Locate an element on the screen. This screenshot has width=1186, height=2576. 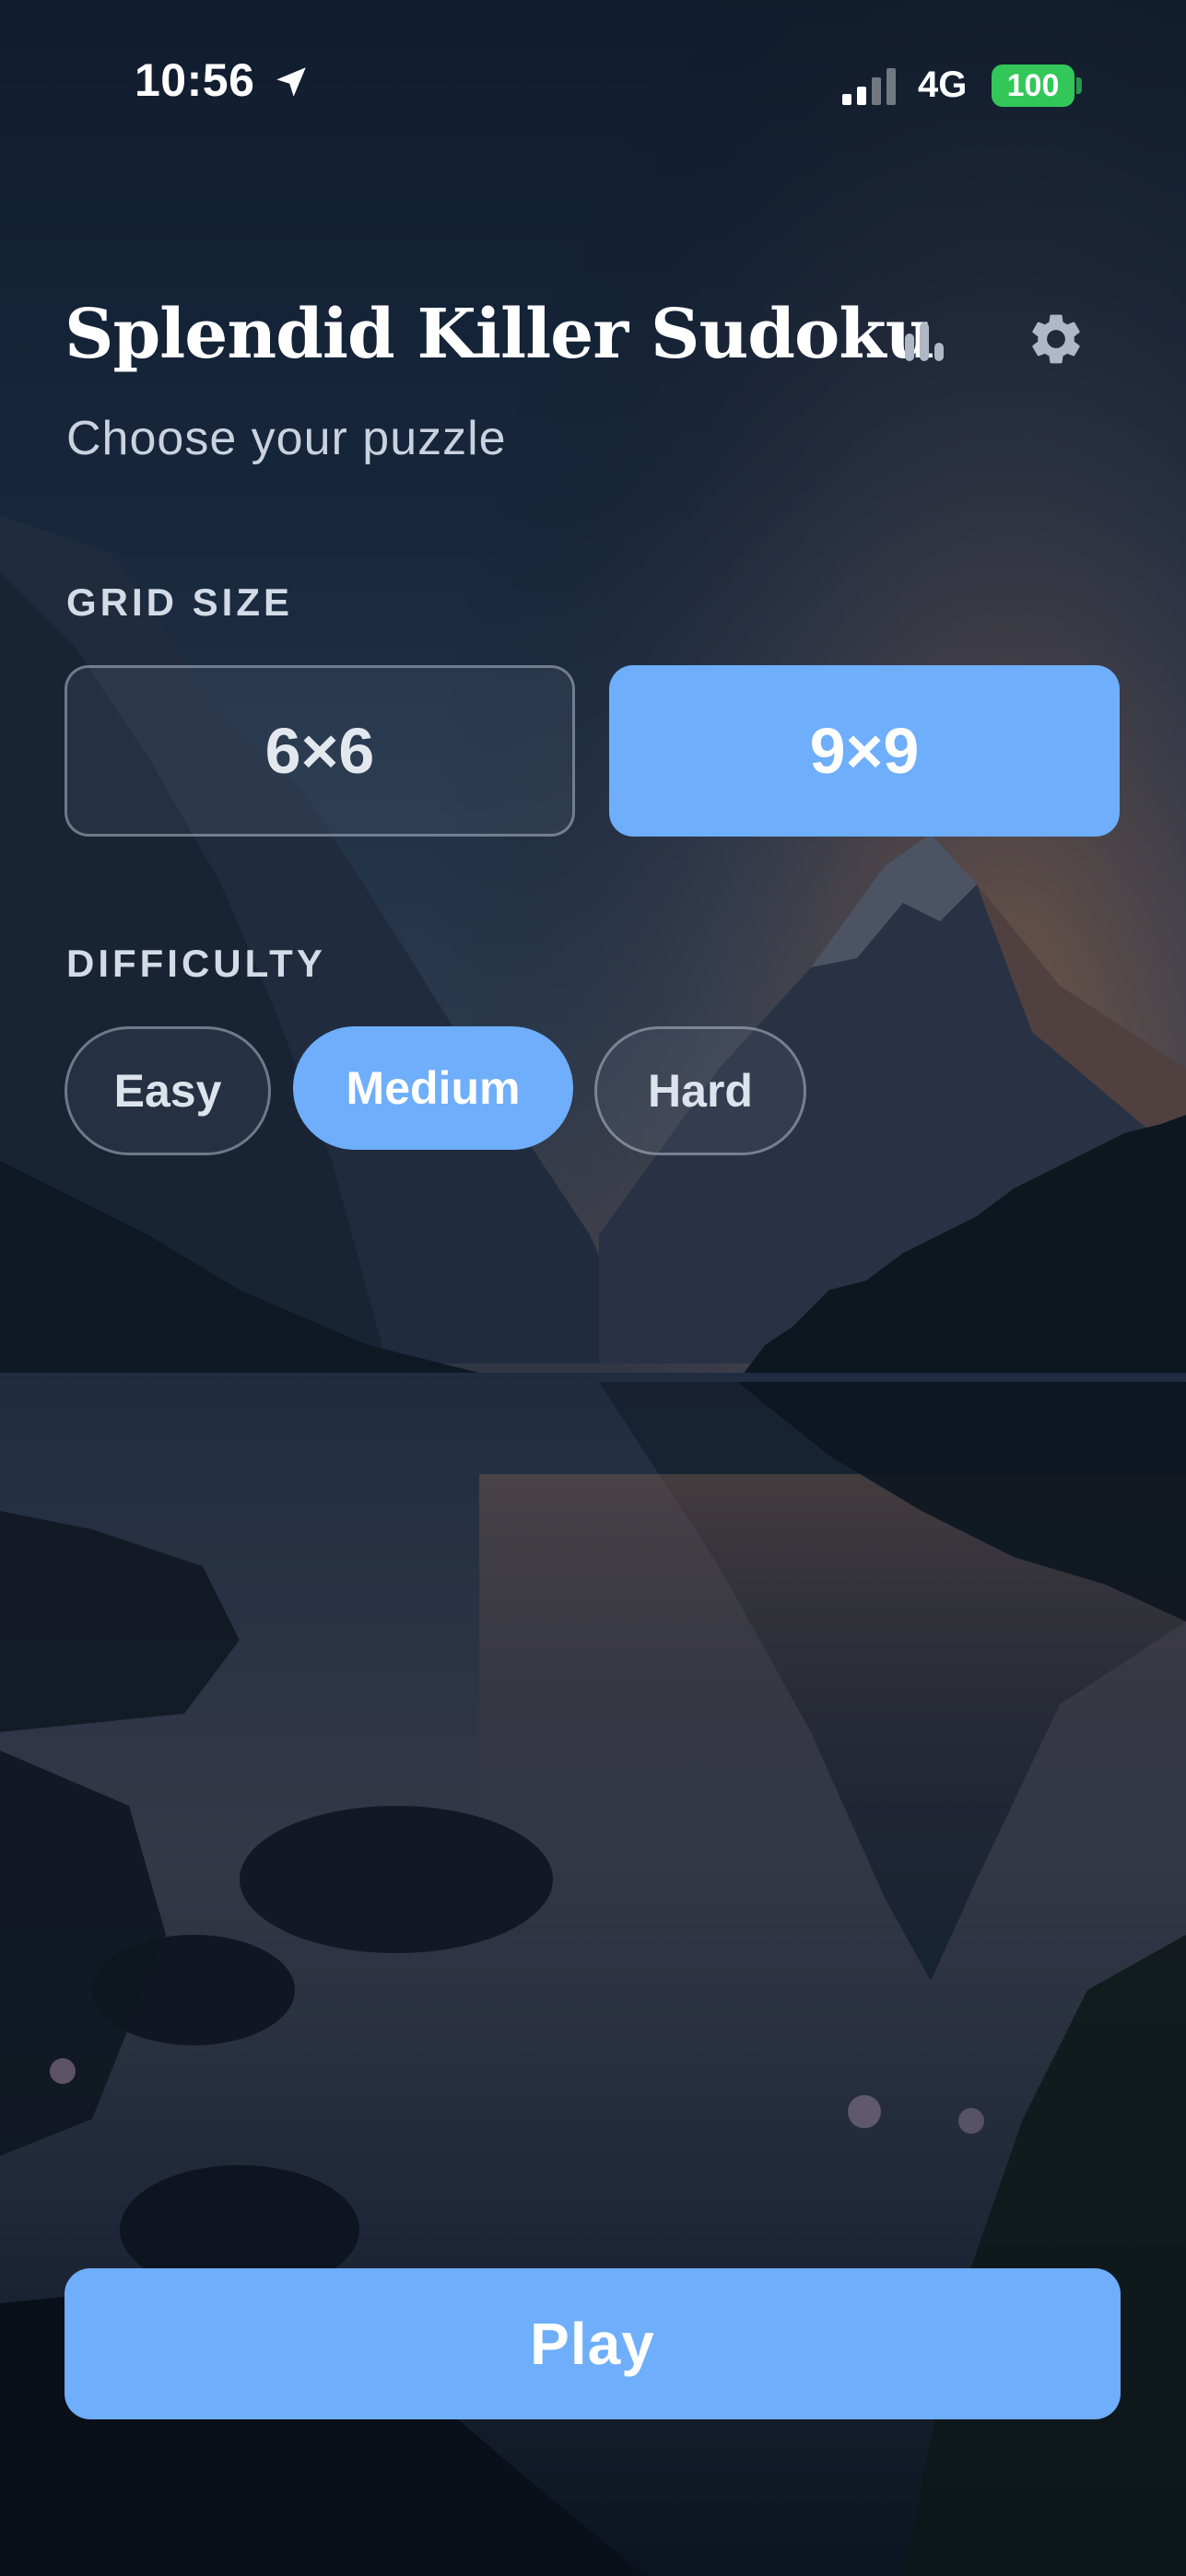
difficulty-label: DIFFICULTY is located at coordinates (196, 964).